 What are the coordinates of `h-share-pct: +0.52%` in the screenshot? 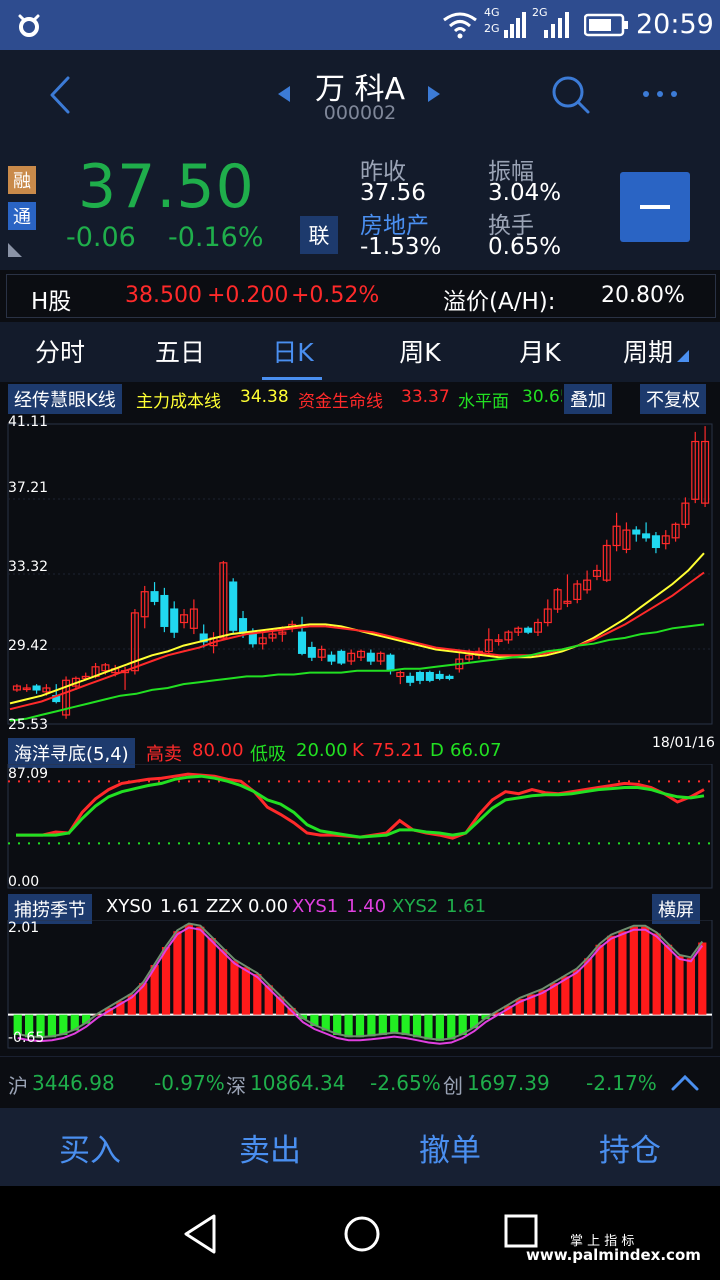 It's located at (335, 295).